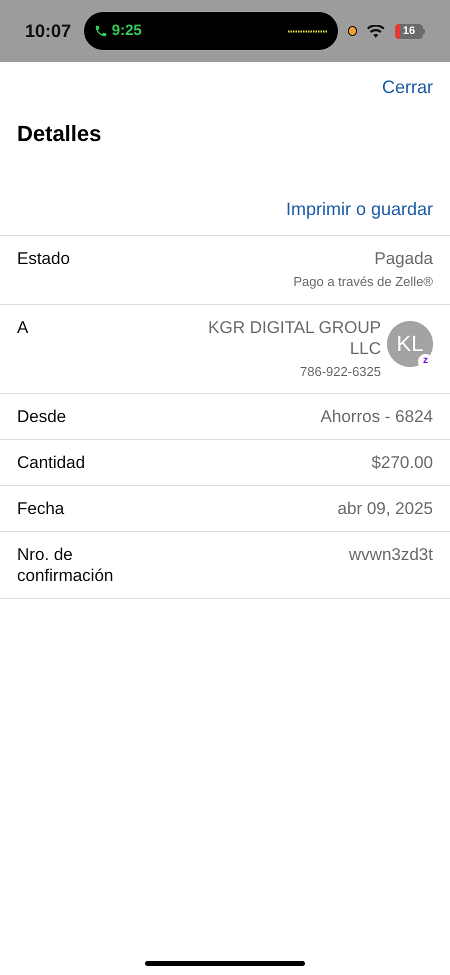 This screenshot has width=450, height=975. I want to click on field-value: abr 09, 2025, so click(385, 508).